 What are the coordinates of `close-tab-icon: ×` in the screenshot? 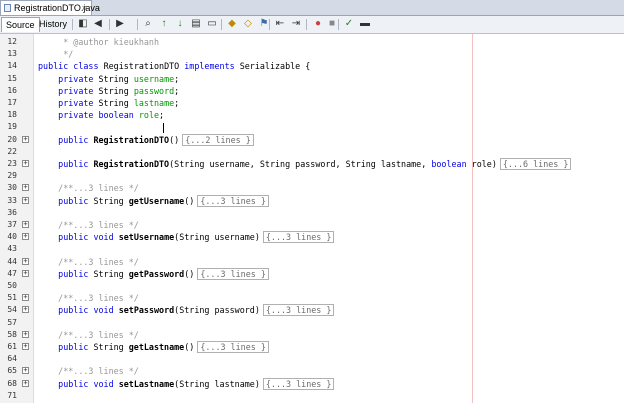 It's located at (84, 8).